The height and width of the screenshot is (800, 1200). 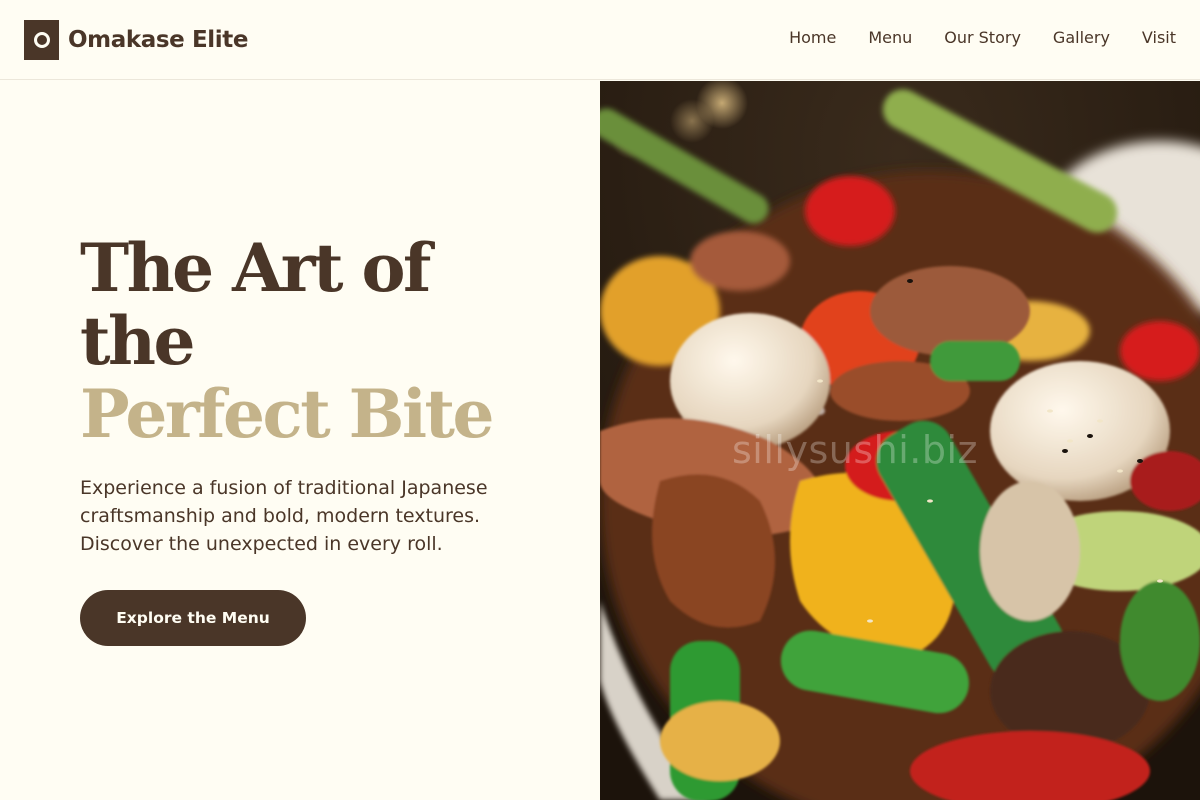 I want to click on brand-name: Omakase Elite, so click(x=158, y=40).